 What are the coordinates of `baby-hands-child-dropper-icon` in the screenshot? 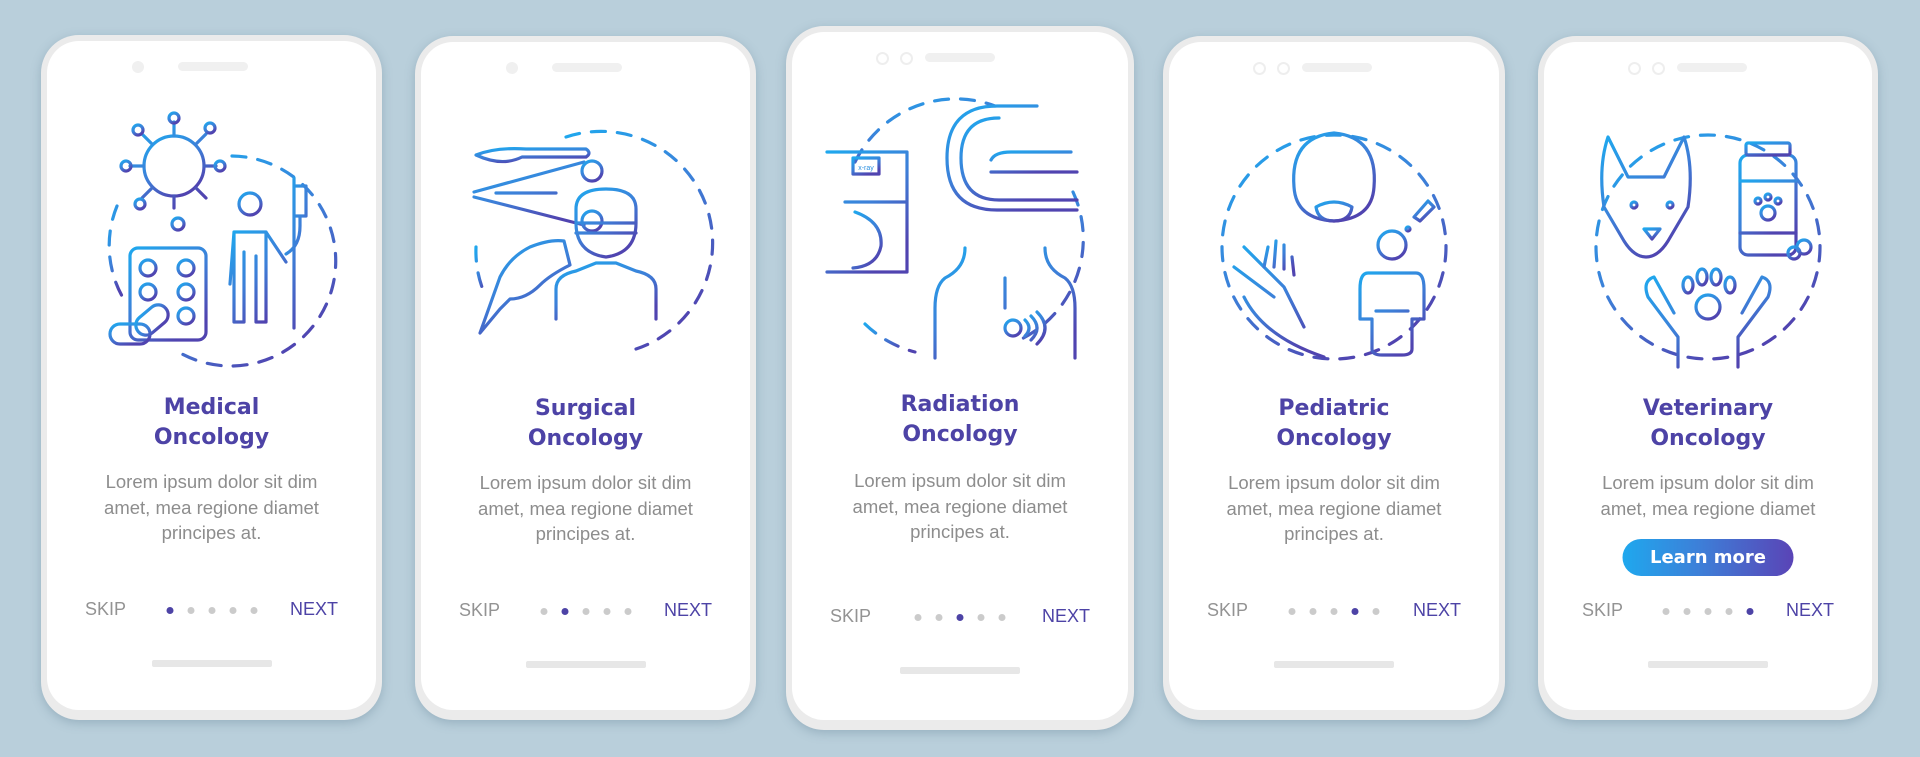 It's located at (1334, 246).